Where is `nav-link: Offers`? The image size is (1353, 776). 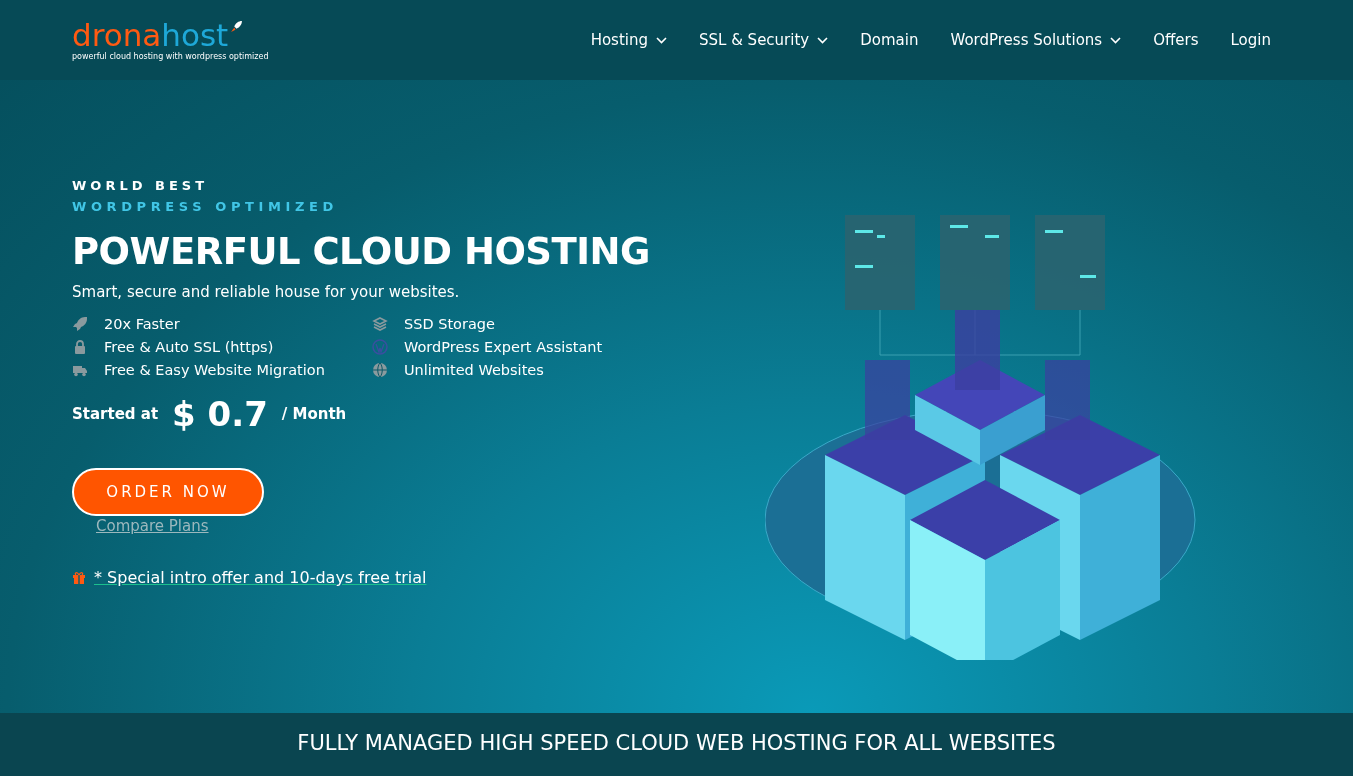 nav-link: Offers is located at coordinates (1176, 40).